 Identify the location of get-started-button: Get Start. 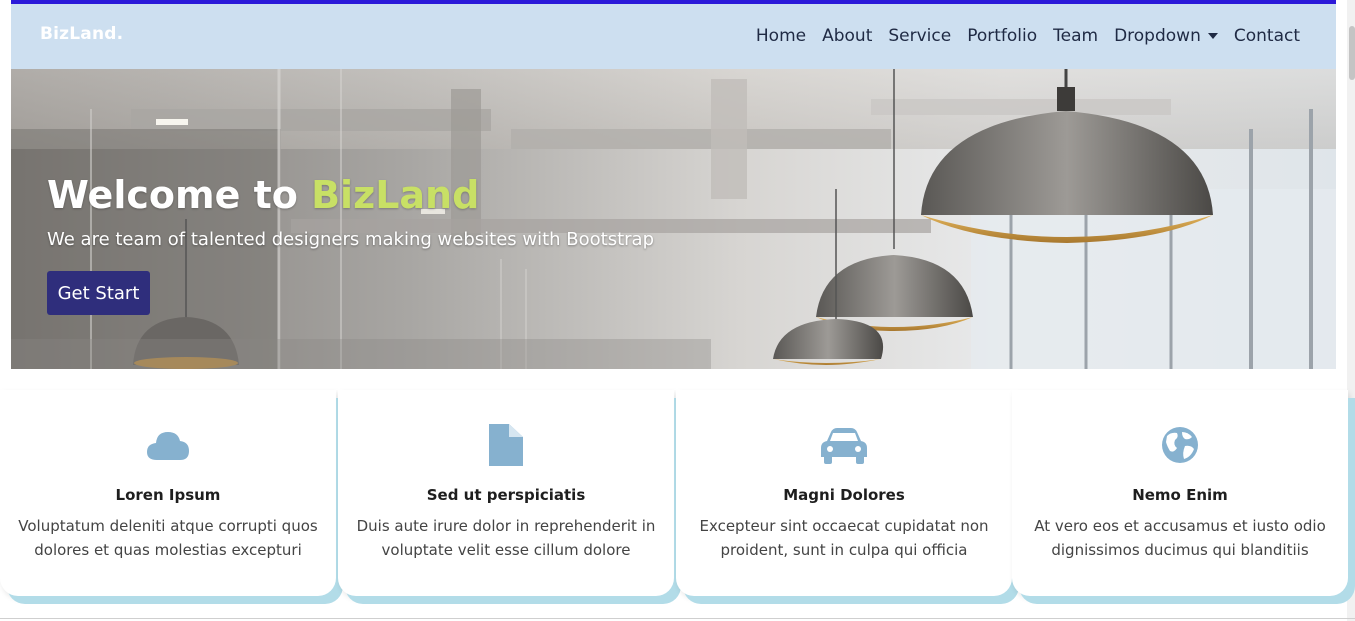
(98, 293).